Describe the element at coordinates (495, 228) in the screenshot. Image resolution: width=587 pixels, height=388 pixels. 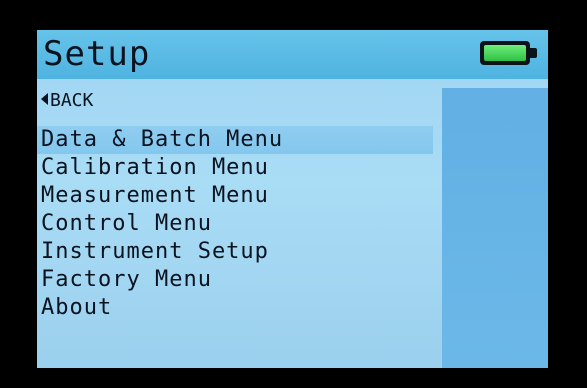
I see `side-panel` at that location.